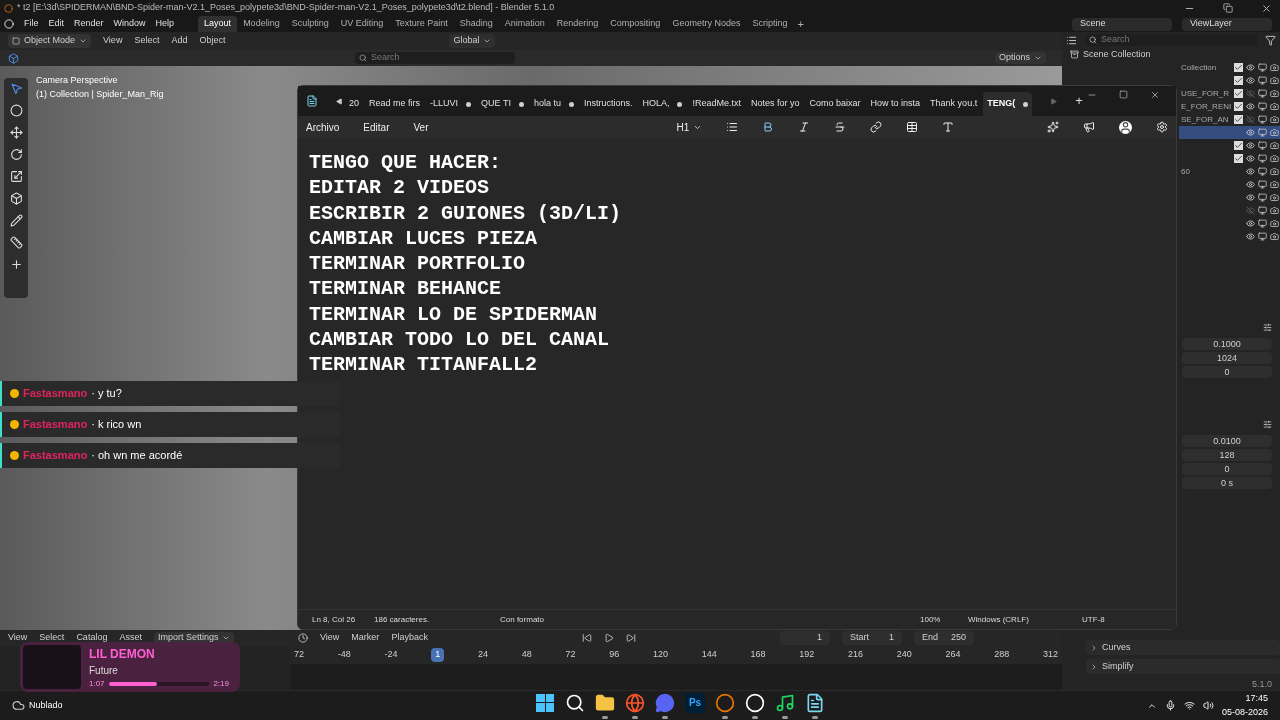 This screenshot has width=1280, height=720. Describe the element at coordinates (800, 24) in the screenshot. I see `add-workspace-button: +` at that location.